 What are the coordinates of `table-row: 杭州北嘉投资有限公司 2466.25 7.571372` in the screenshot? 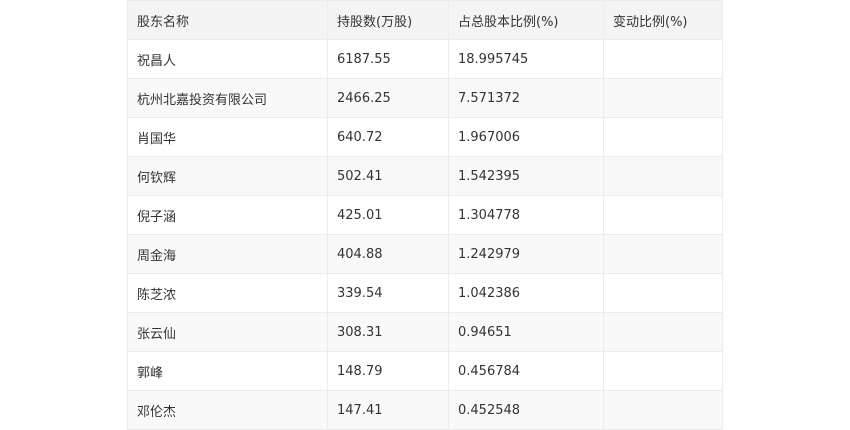 It's located at (425, 98).